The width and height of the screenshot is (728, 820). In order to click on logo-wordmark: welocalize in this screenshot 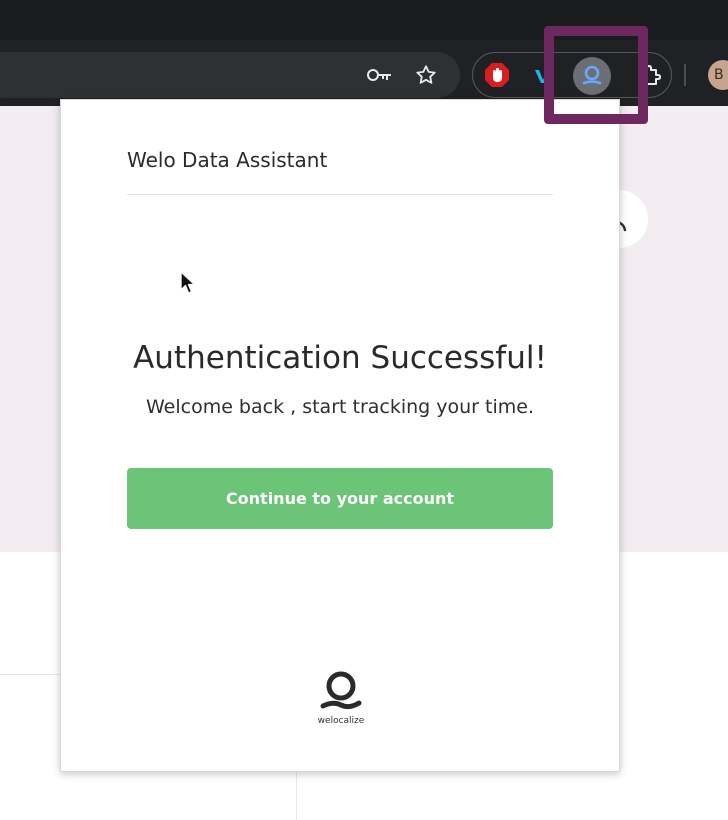, I will do `click(341, 721)`.